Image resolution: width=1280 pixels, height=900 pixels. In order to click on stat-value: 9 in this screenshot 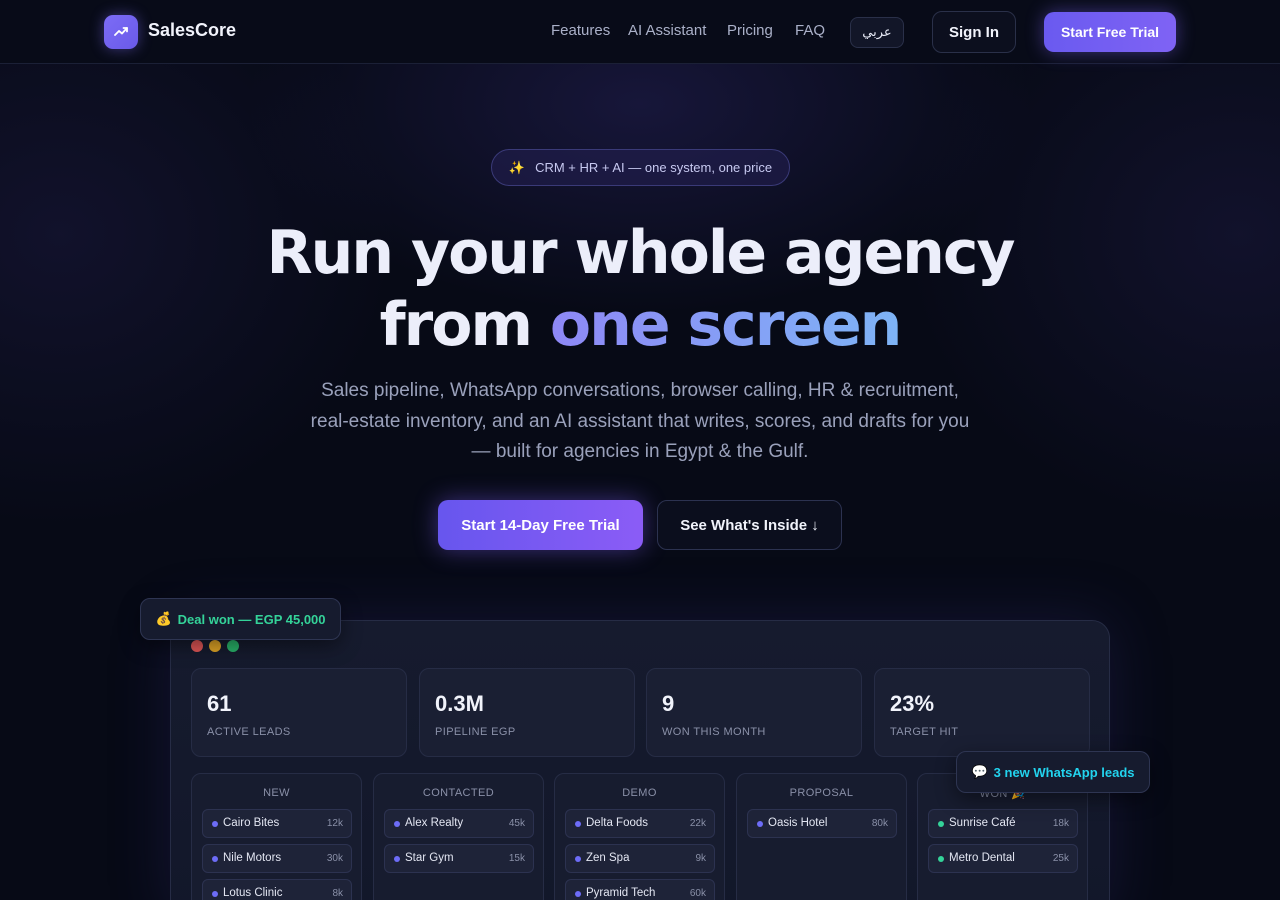, I will do `click(668, 703)`.